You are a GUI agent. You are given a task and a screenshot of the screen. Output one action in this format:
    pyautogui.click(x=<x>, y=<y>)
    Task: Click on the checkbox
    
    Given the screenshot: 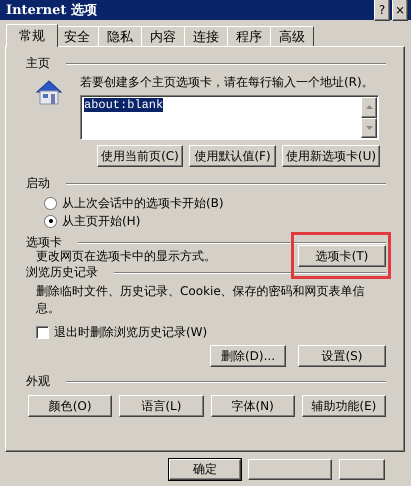 What is the action you would take?
    pyautogui.click(x=42, y=332)
    